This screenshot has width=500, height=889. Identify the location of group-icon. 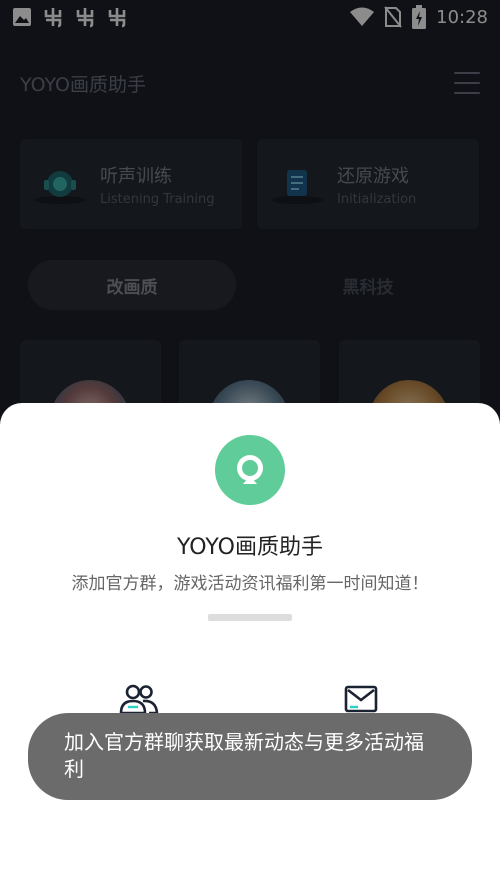
(139, 699).